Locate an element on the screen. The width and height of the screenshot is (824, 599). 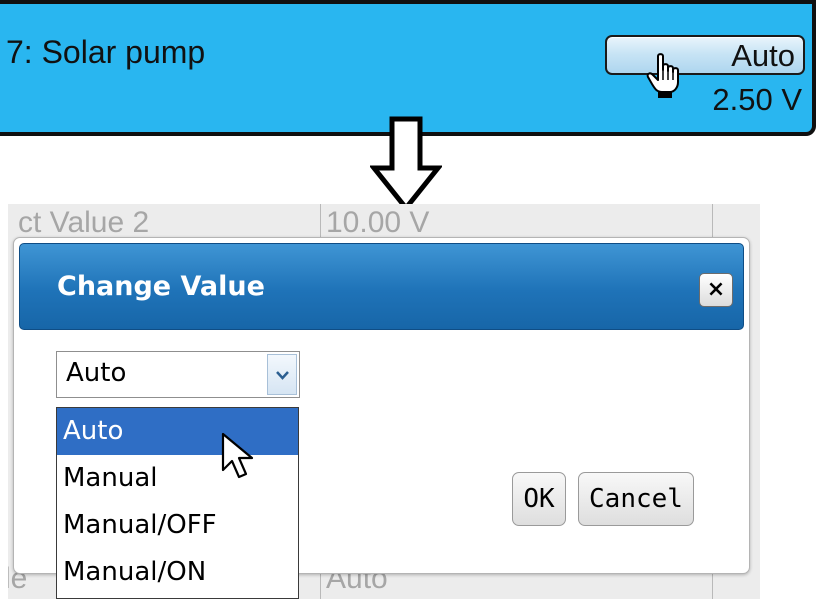
hand-pointer-icon is located at coordinates (662, 75).